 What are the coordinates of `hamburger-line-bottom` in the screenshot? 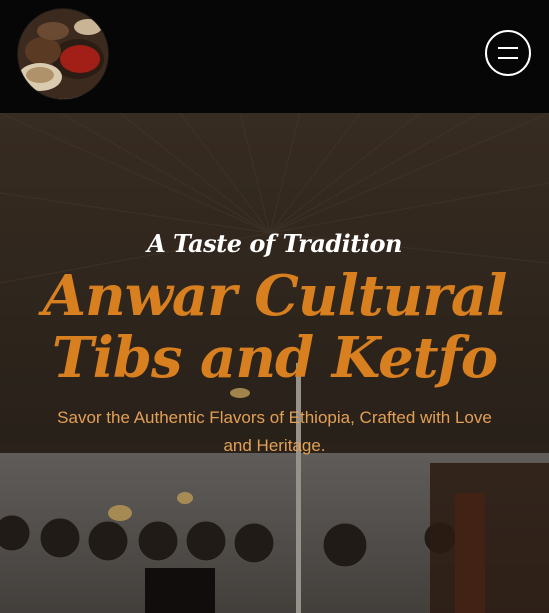 It's located at (508, 58).